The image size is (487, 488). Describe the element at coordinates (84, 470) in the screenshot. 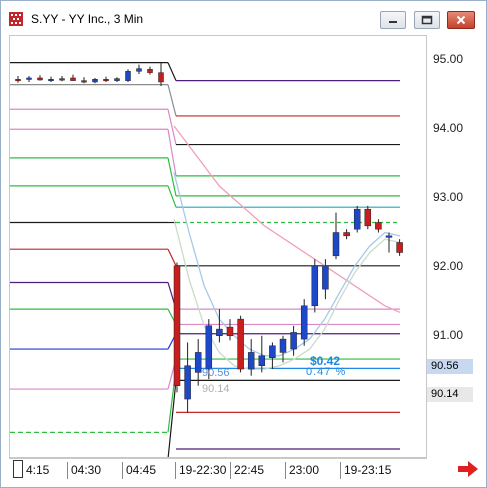

I see `time-tick: 04:30` at that location.